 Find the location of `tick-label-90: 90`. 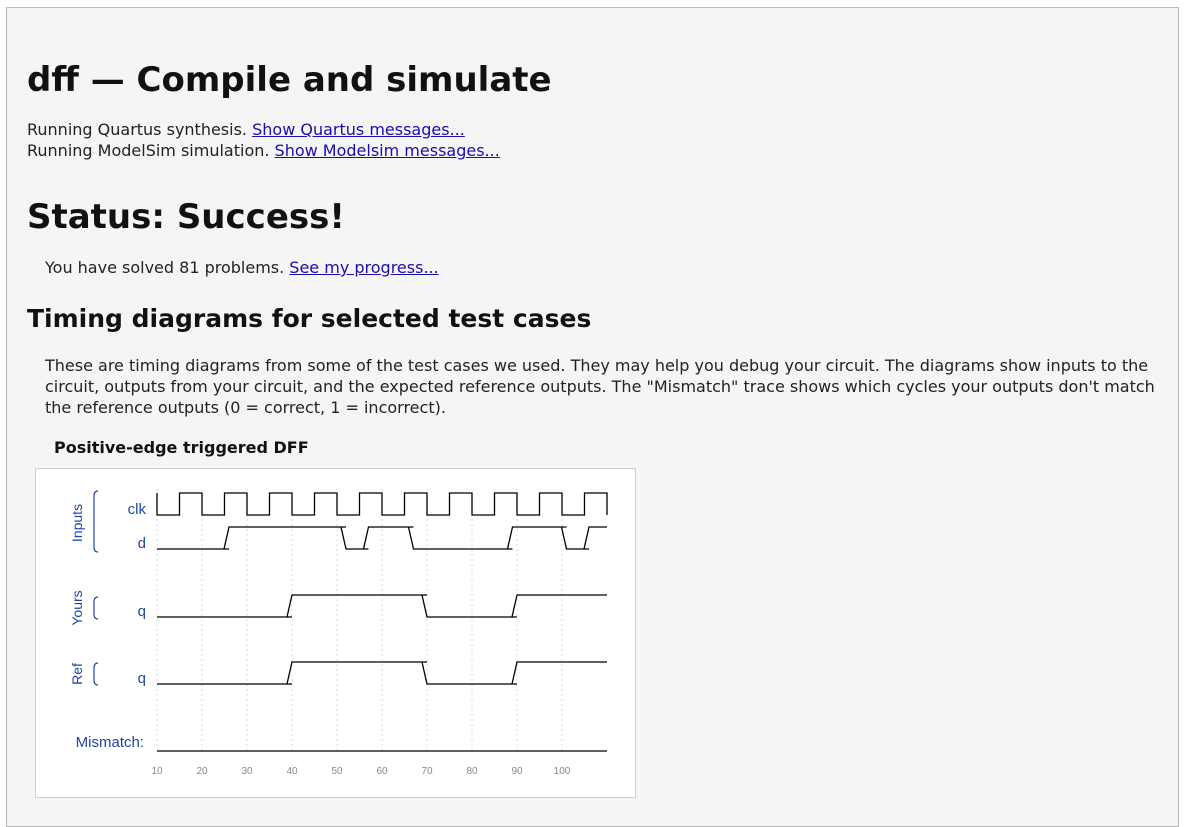

tick-label-90: 90 is located at coordinates (517, 771).